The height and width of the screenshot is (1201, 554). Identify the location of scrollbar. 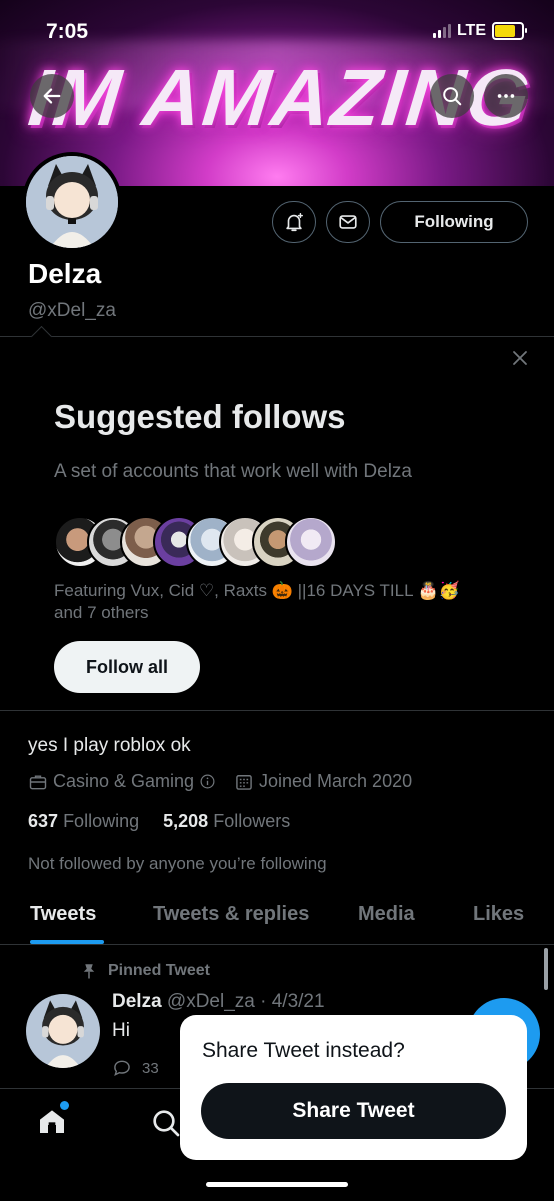
(546, 969).